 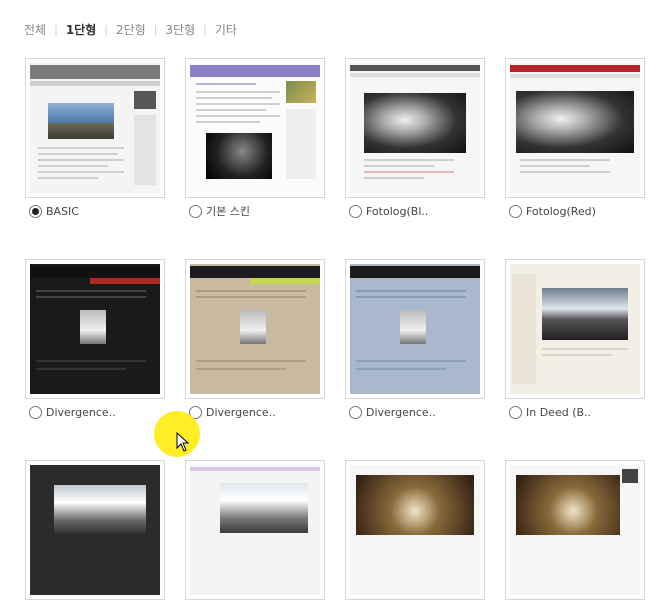 What do you see at coordinates (559, 412) in the screenshot?
I see `skin-name: In Deed (B..` at bounding box center [559, 412].